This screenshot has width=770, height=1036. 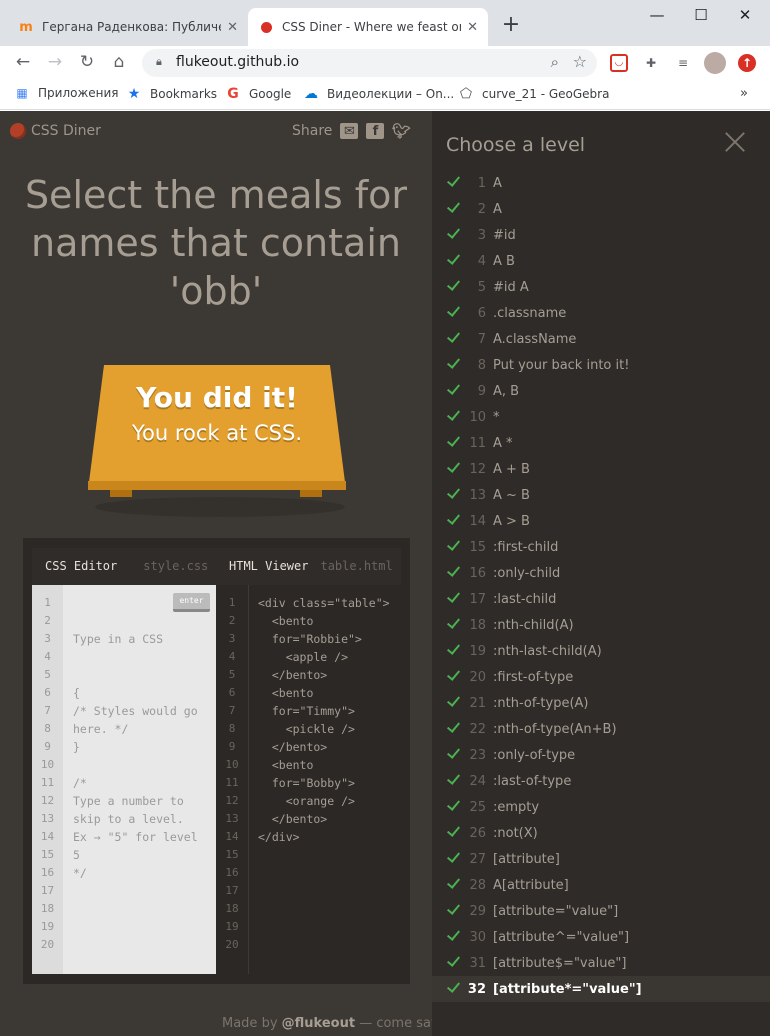 I want to click on more-bookmarks-icon: », so click(x=744, y=93).